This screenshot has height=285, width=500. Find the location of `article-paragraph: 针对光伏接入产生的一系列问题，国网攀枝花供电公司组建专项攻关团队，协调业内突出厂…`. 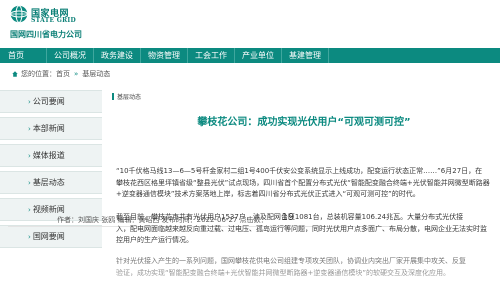

article-paragraph: 针对光伏接入产生的一系列问题，国网攀枝花供电公司组建专项攻关团队，协调业内突出厂… is located at coordinates (308, 267).